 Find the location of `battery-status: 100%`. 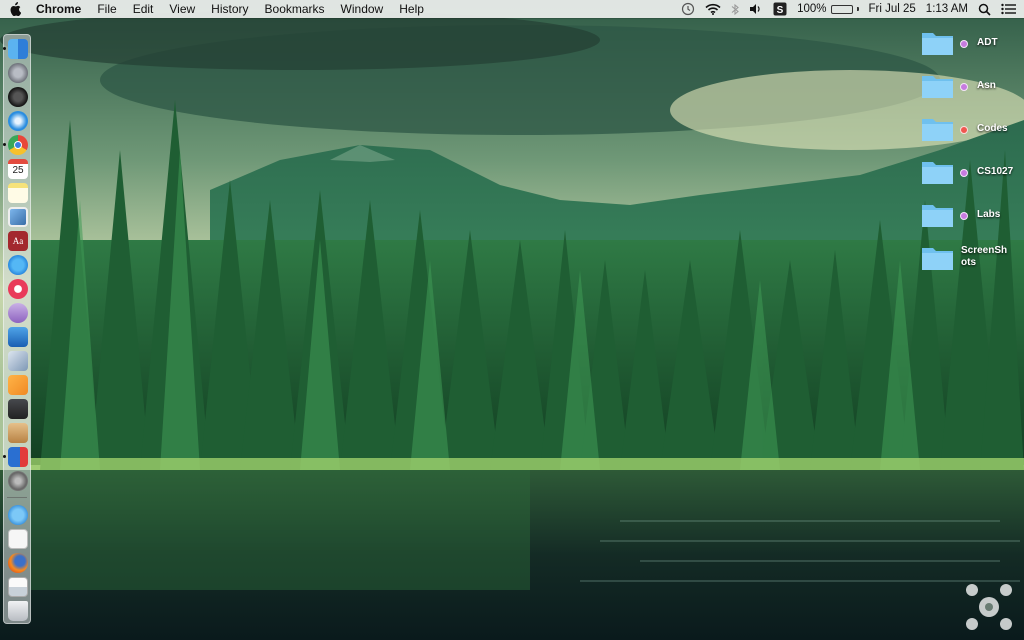

battery-status: 100% is located at coordinates (827, 9).